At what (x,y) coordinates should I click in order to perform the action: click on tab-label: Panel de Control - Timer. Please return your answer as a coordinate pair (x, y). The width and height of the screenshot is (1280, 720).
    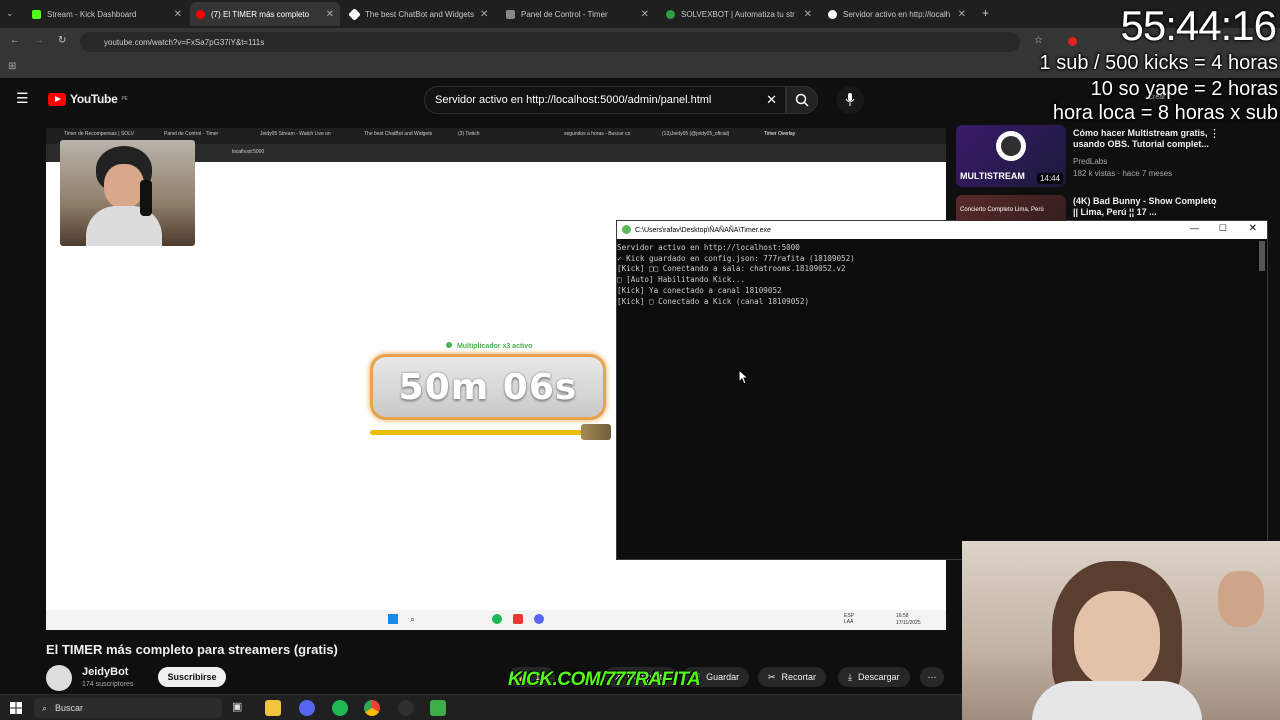
    Looking at the image, I should click on (564, 14).